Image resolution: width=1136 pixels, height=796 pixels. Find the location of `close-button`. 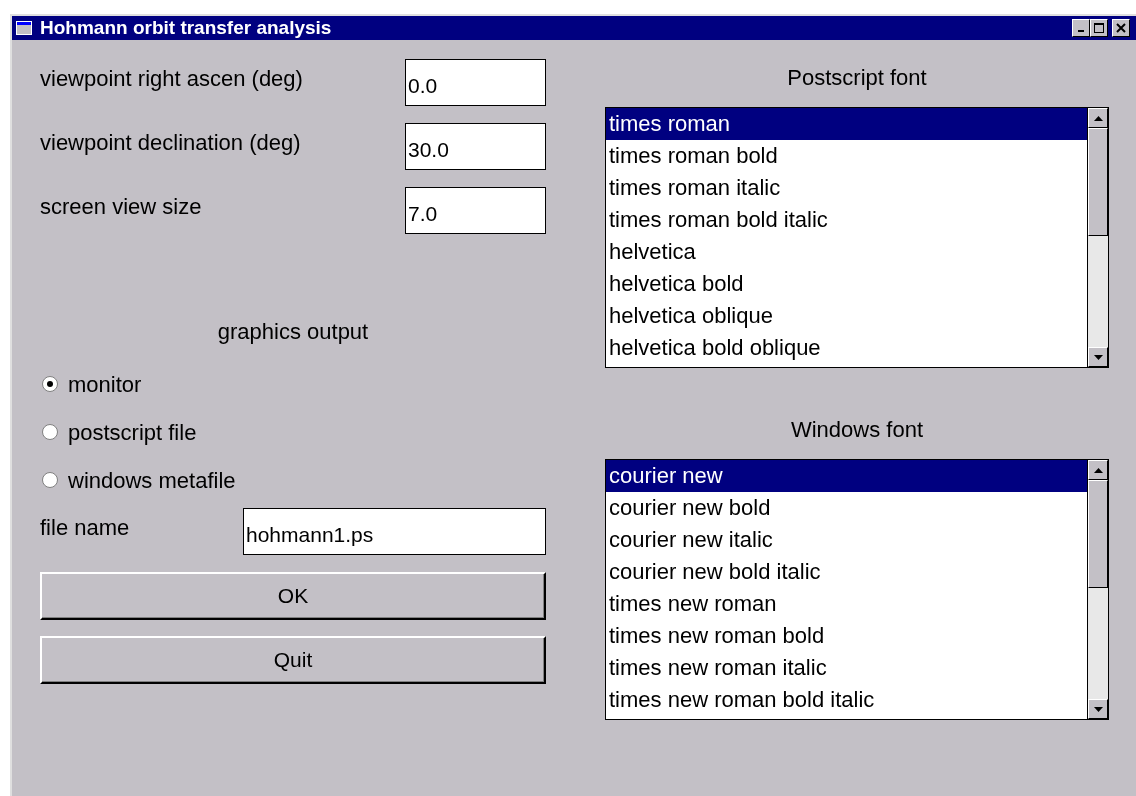

close-button is located at coordinates (1121, 28).